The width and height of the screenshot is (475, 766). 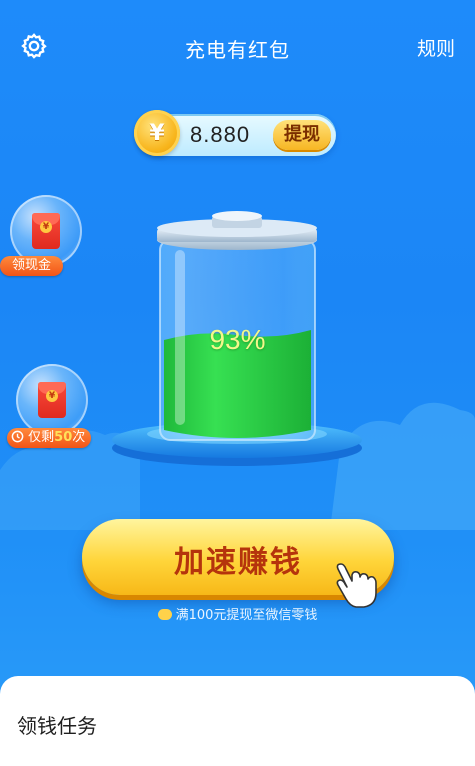 I want to click on task-sheet: 领钱任务, so click(x=237, y=721).